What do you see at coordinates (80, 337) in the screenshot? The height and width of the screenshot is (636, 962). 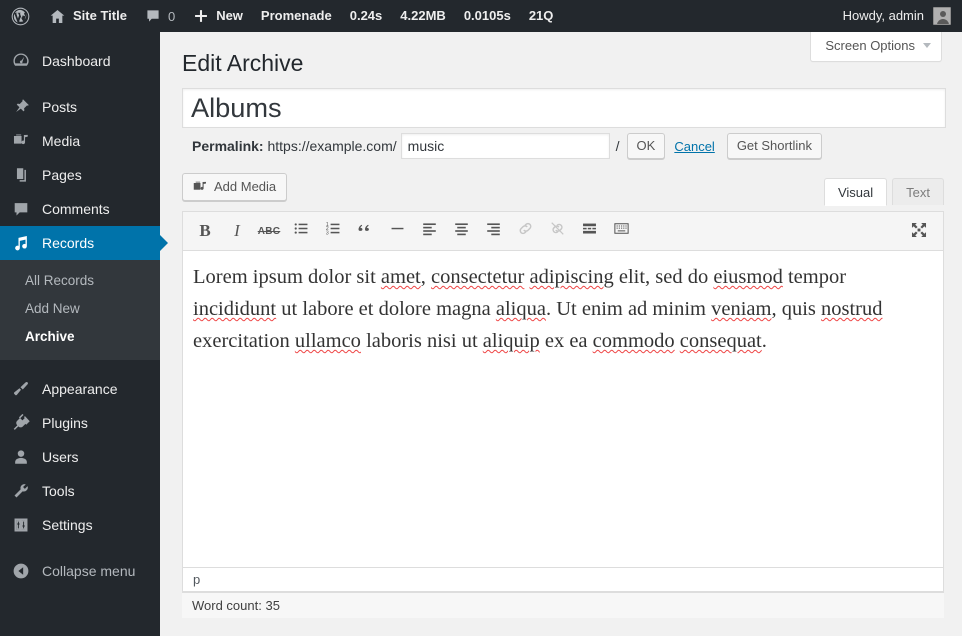 I see `submenu-item-archive: Archive` at bounding box center [80, 337].